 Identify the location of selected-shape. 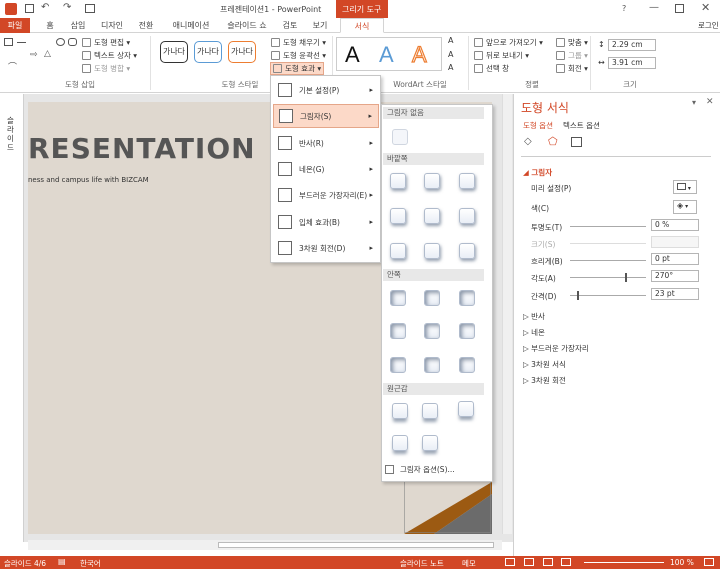
(448, 504).